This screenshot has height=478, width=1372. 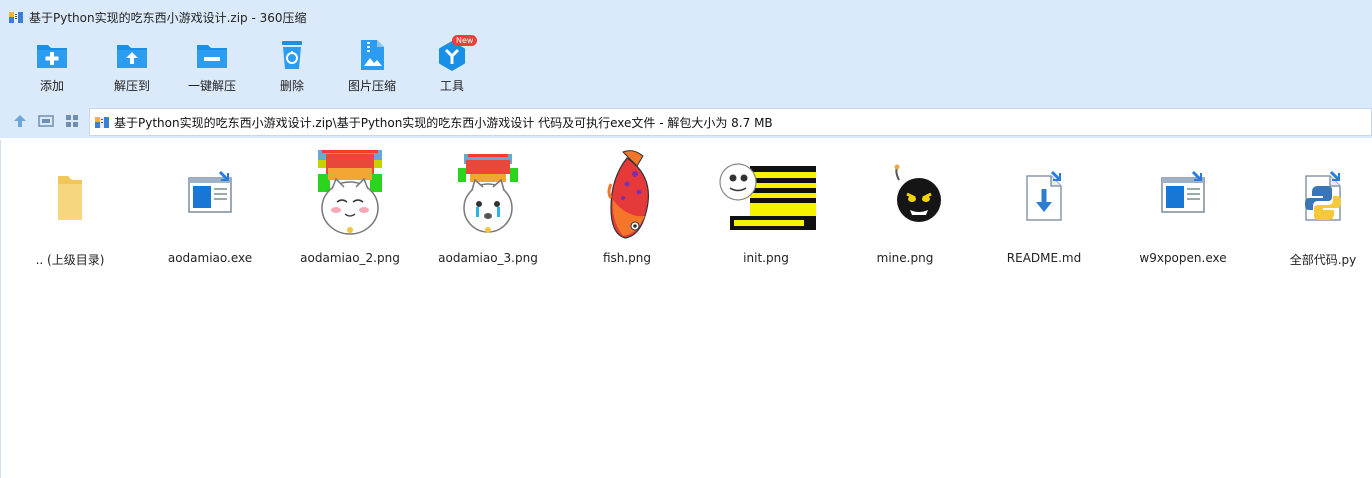 What do you see at coordinates (905, 191) in the screenshot?
I see `bomb-image-thumbnail` at bounding box center [905, 191].